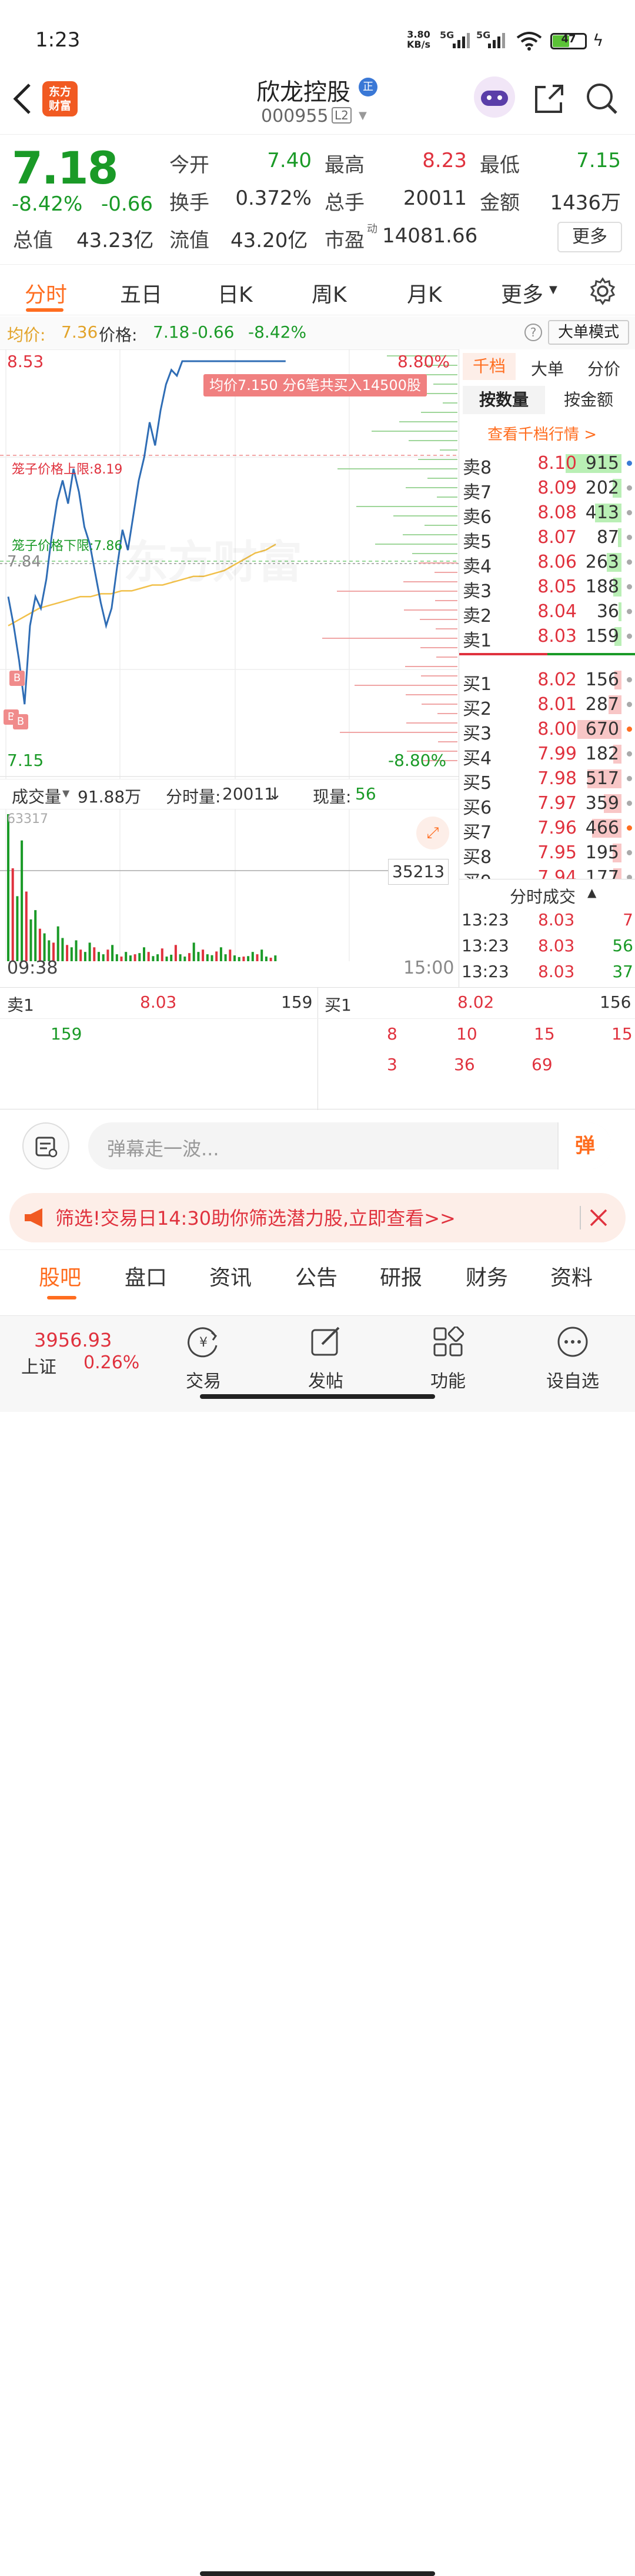  Describe the element at coordinates (448, 1360) in the screenshot. I see `nav-functions: 功能` at that location.